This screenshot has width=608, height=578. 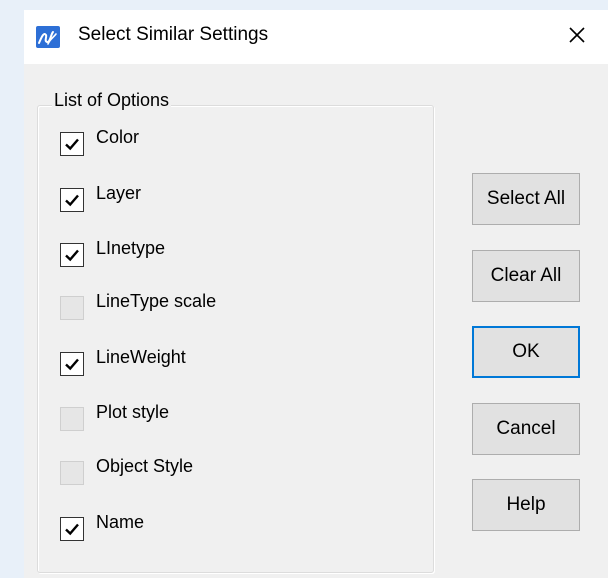 What do you see at coordinates (526, 505) in the screenshot?
I see `help-button: Help` at bounding box center [526, 505].